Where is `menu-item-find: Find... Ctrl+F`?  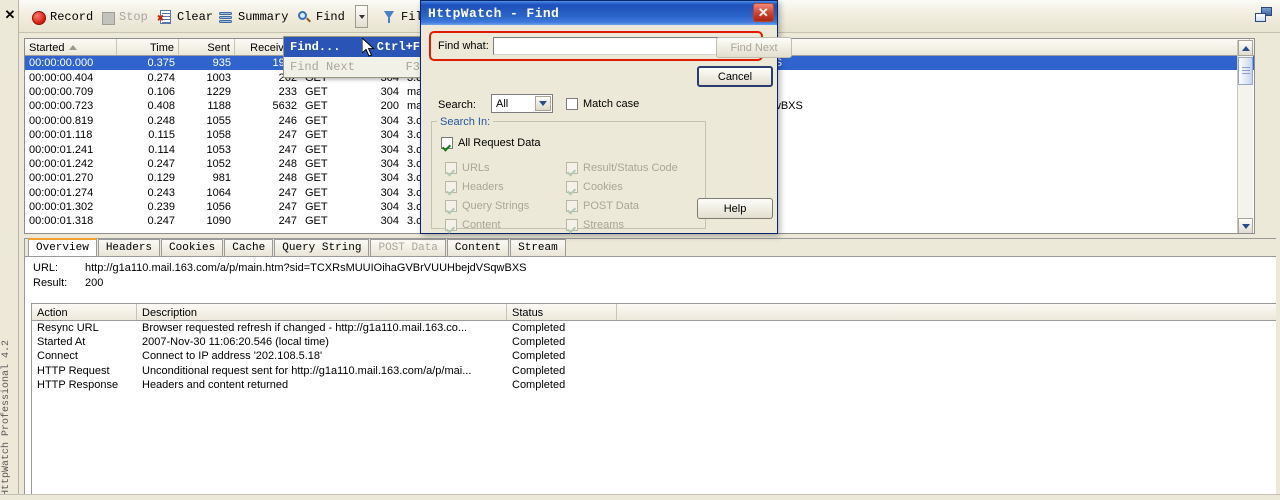
menu-item-find: Find... Ctrl+F is located at coordinates (355, 47).